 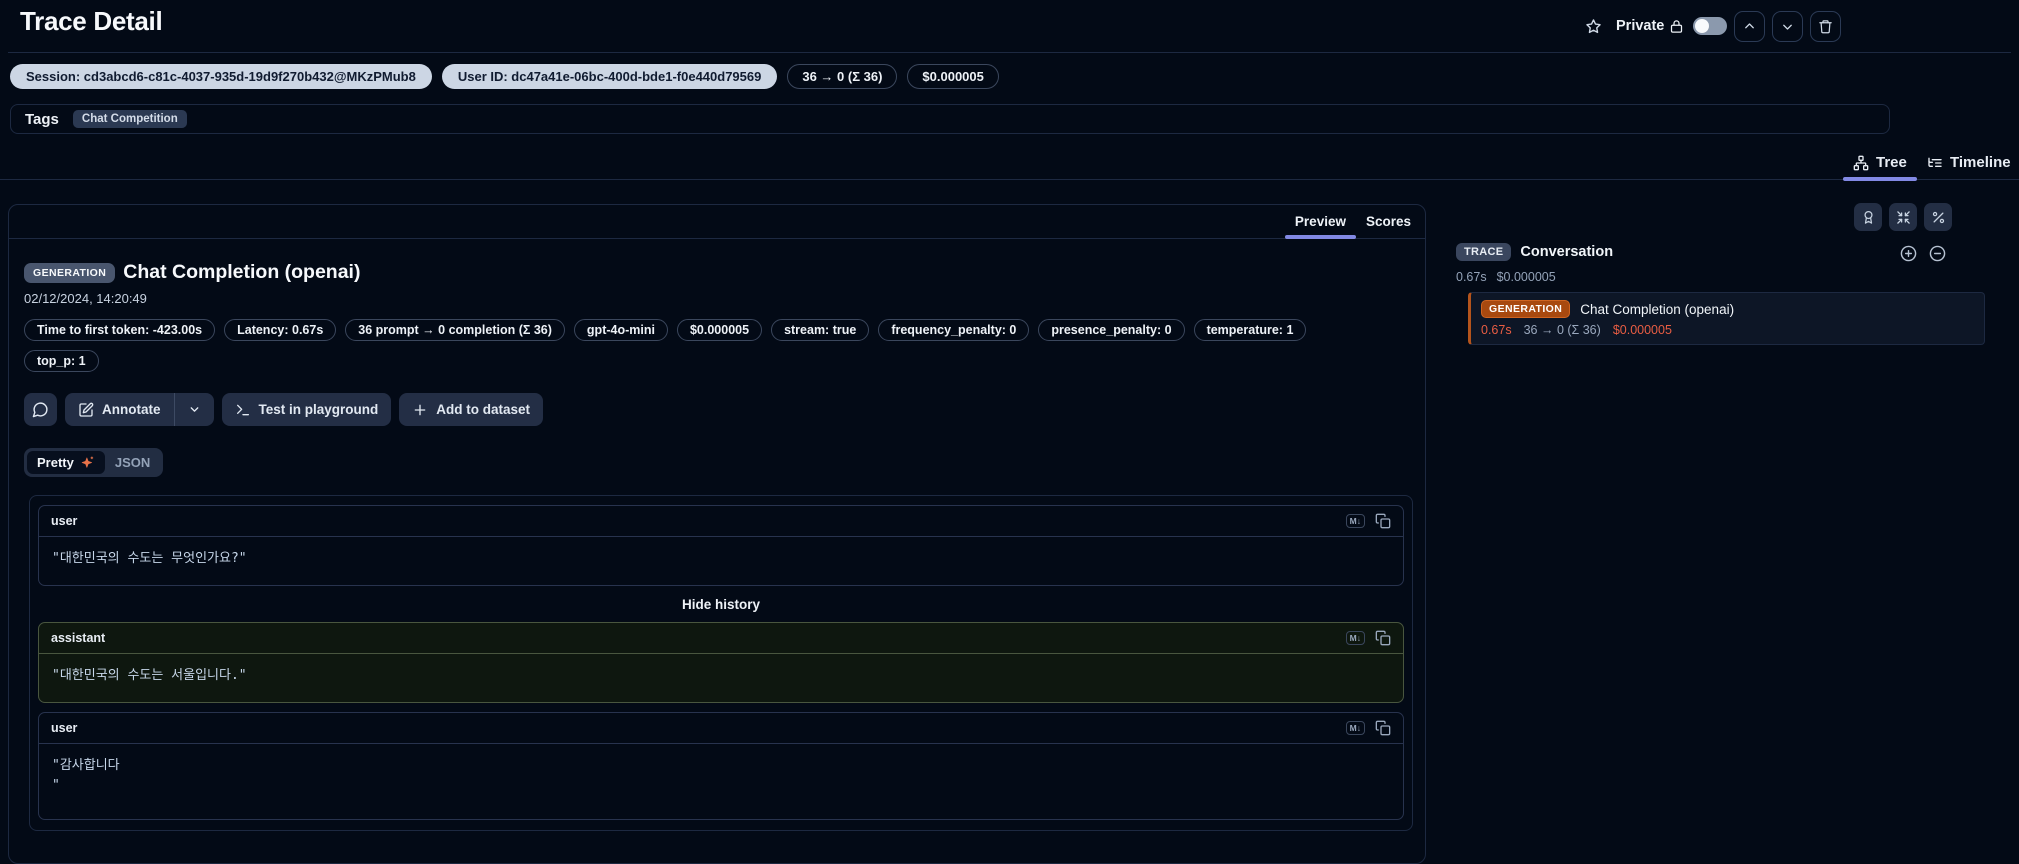 What do you see at coordinates (91, 21) in the screenshot?
I see `page-title: Trace Detail` at bounding box center [91, 21].